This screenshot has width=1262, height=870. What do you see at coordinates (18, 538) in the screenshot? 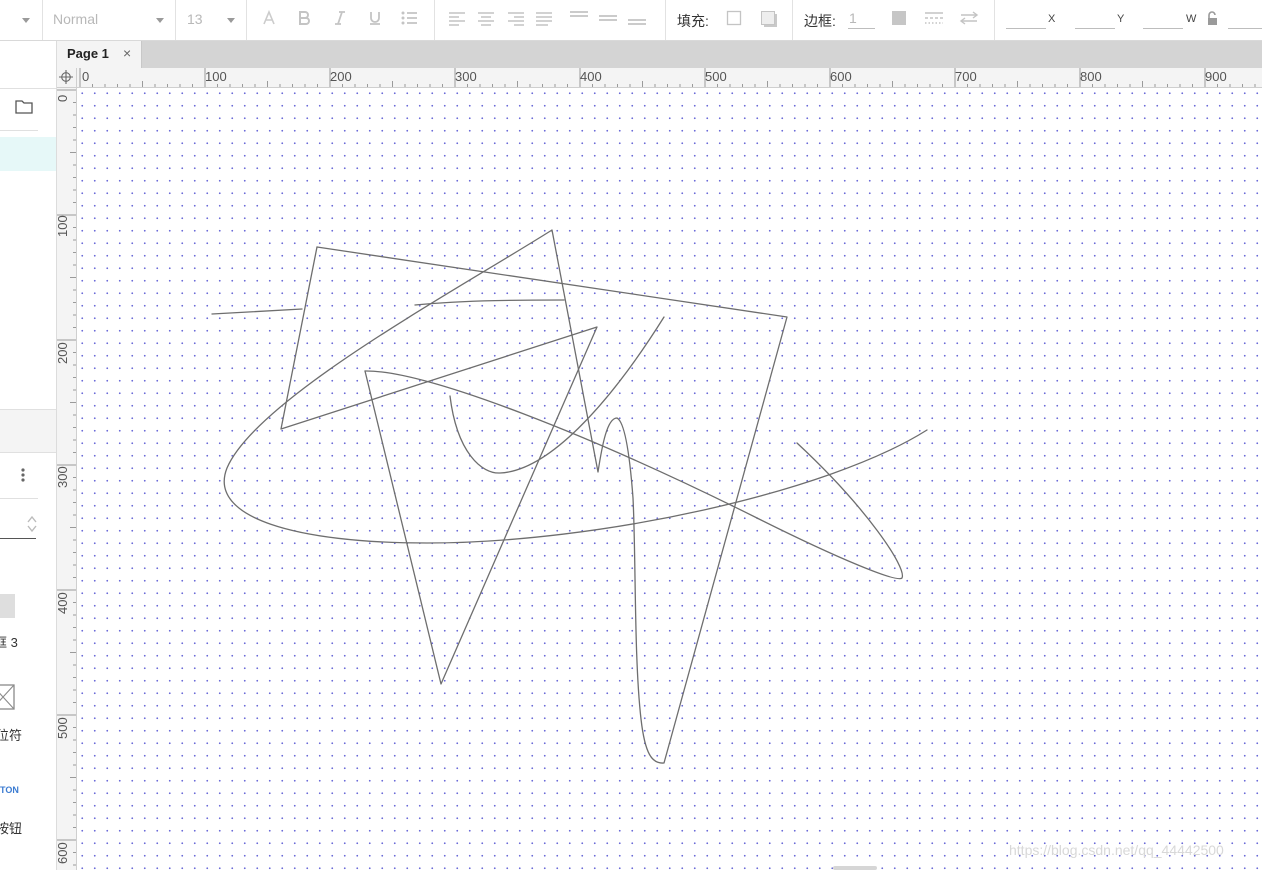
I see `select-underline` at bounding box center [18, 538].